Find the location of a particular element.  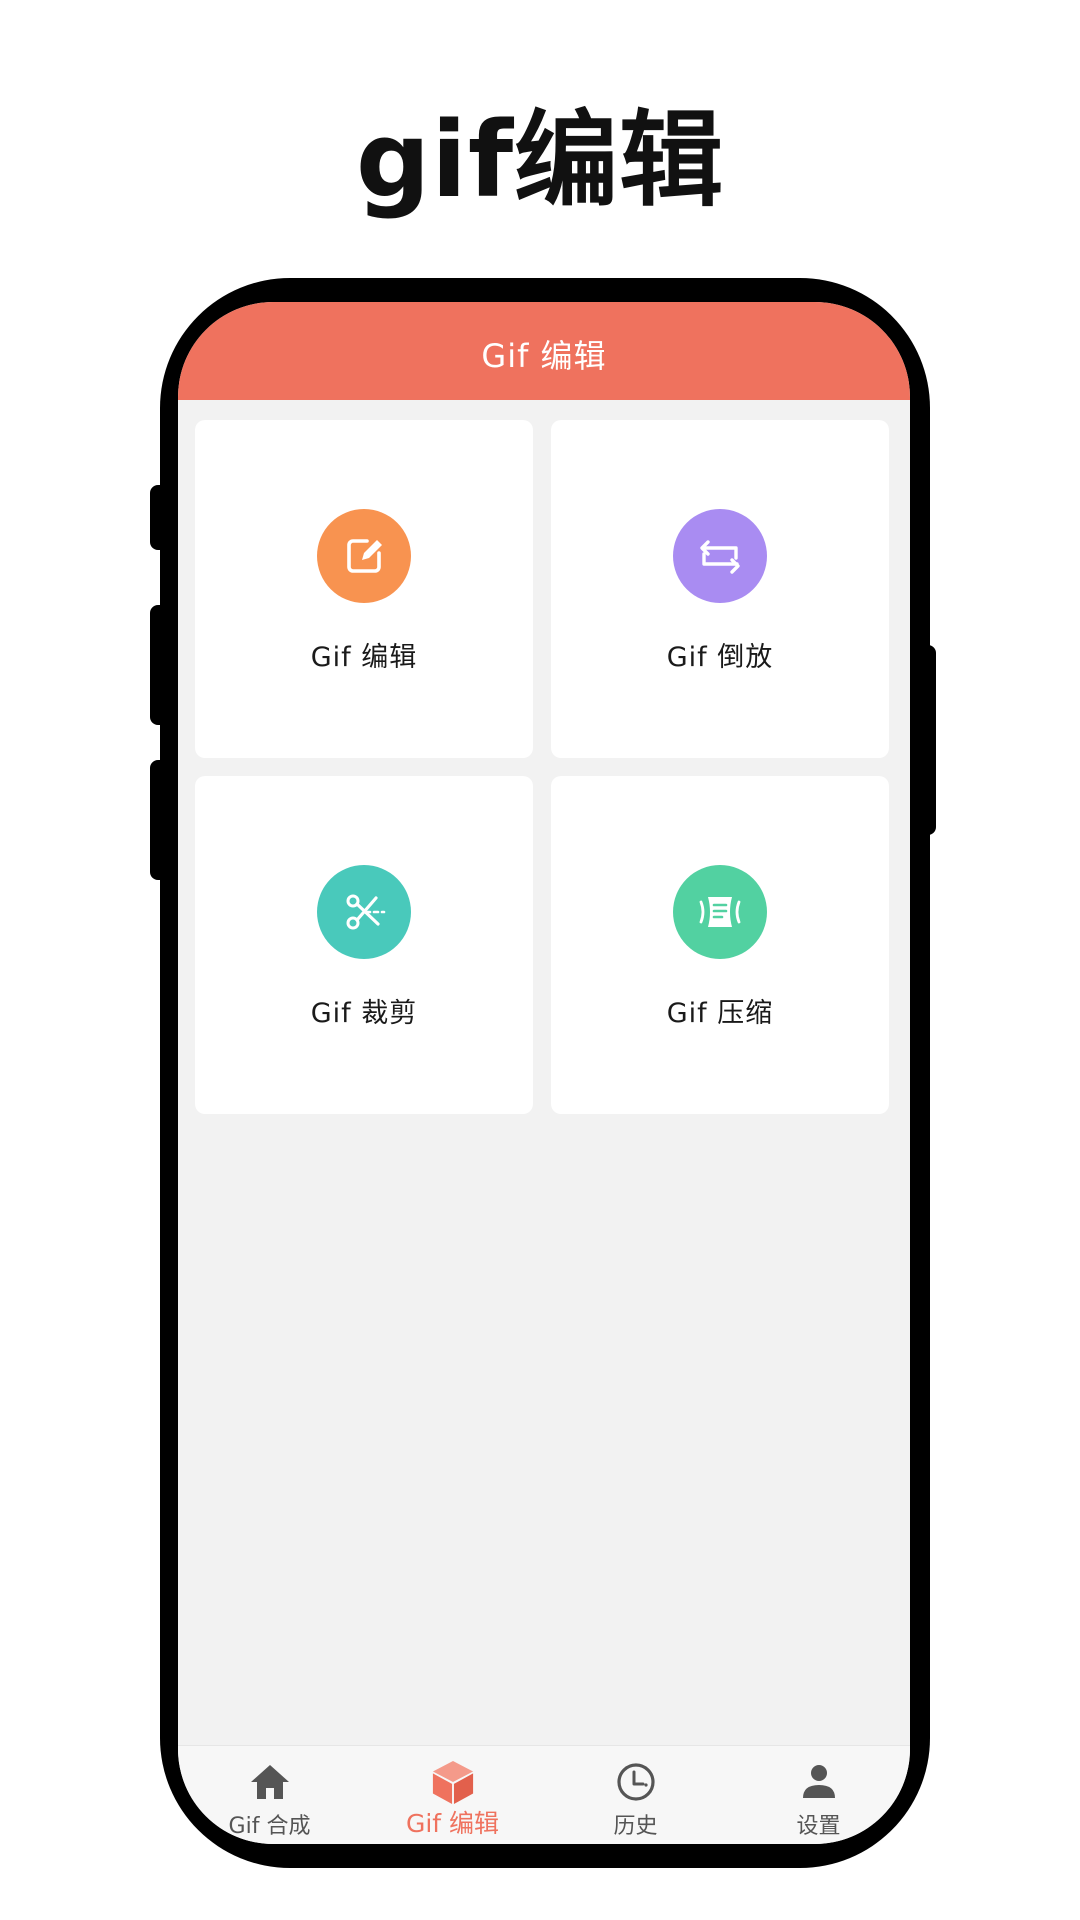

scissors-icon is located at coordinates (364, 912).